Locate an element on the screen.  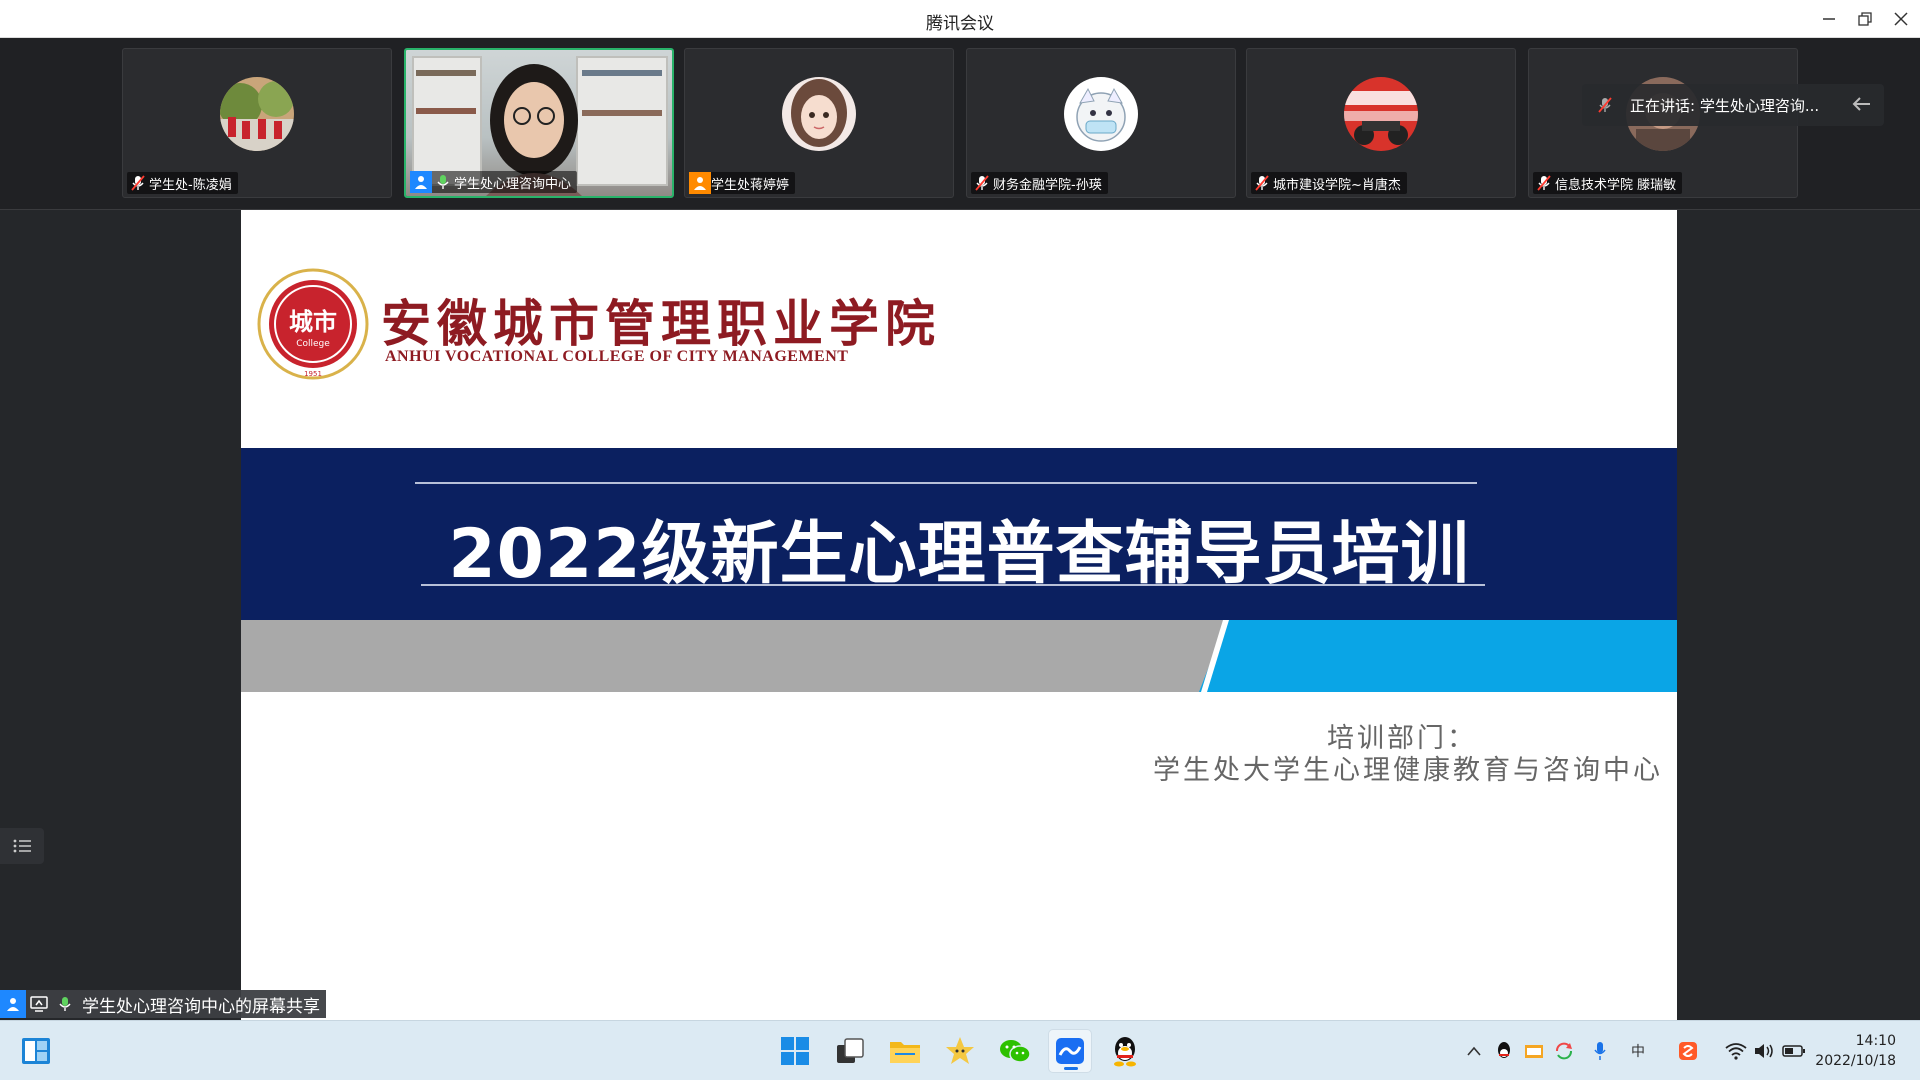
participant-name: 学生处蒋婷婷 is located at coordinates (750, 185).